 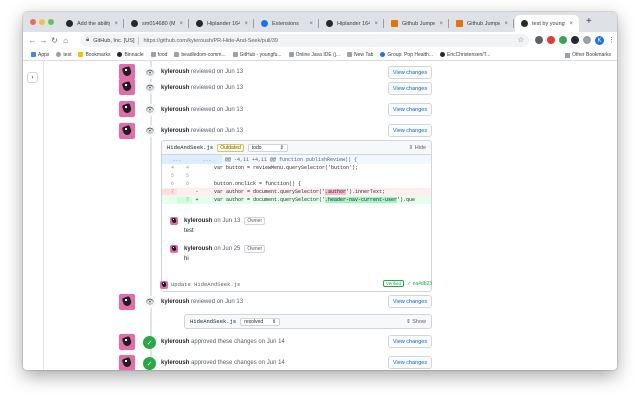 I want to click on bookmark-apps: Apps, so click(x=40, y=55).